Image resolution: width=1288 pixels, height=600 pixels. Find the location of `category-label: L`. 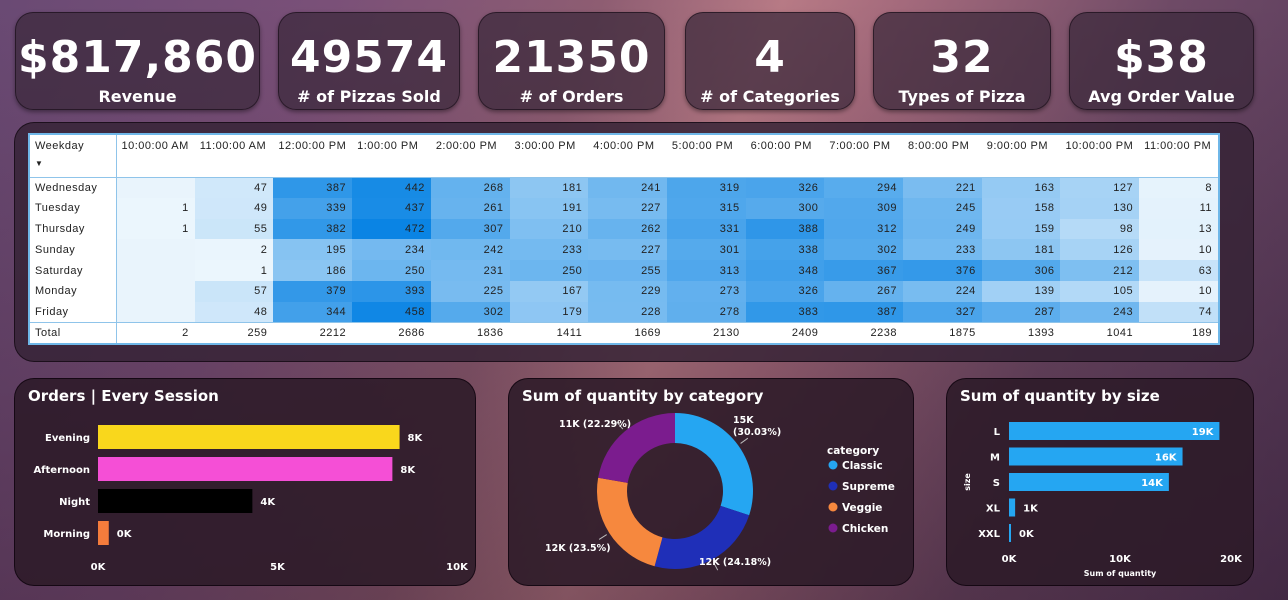

category-label: L is located at coordinates (997, 432).